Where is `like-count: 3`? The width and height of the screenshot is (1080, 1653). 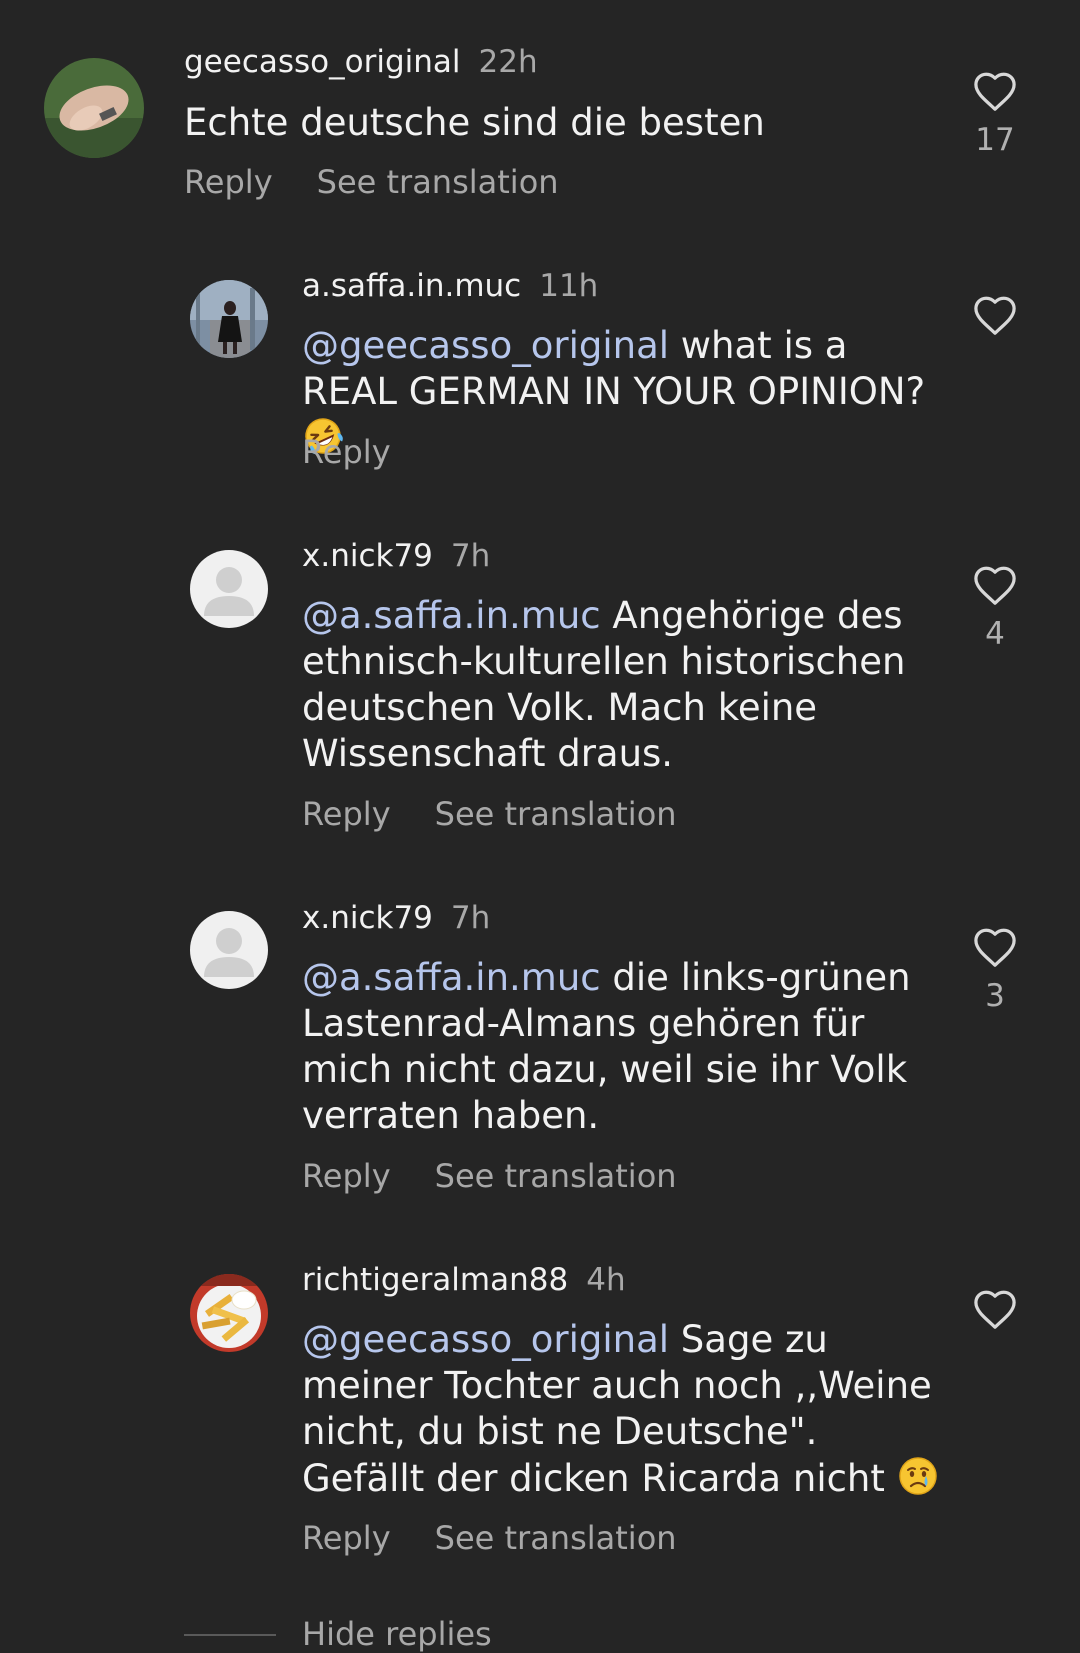
like-count: 3 is located at coordinates (995, 996).